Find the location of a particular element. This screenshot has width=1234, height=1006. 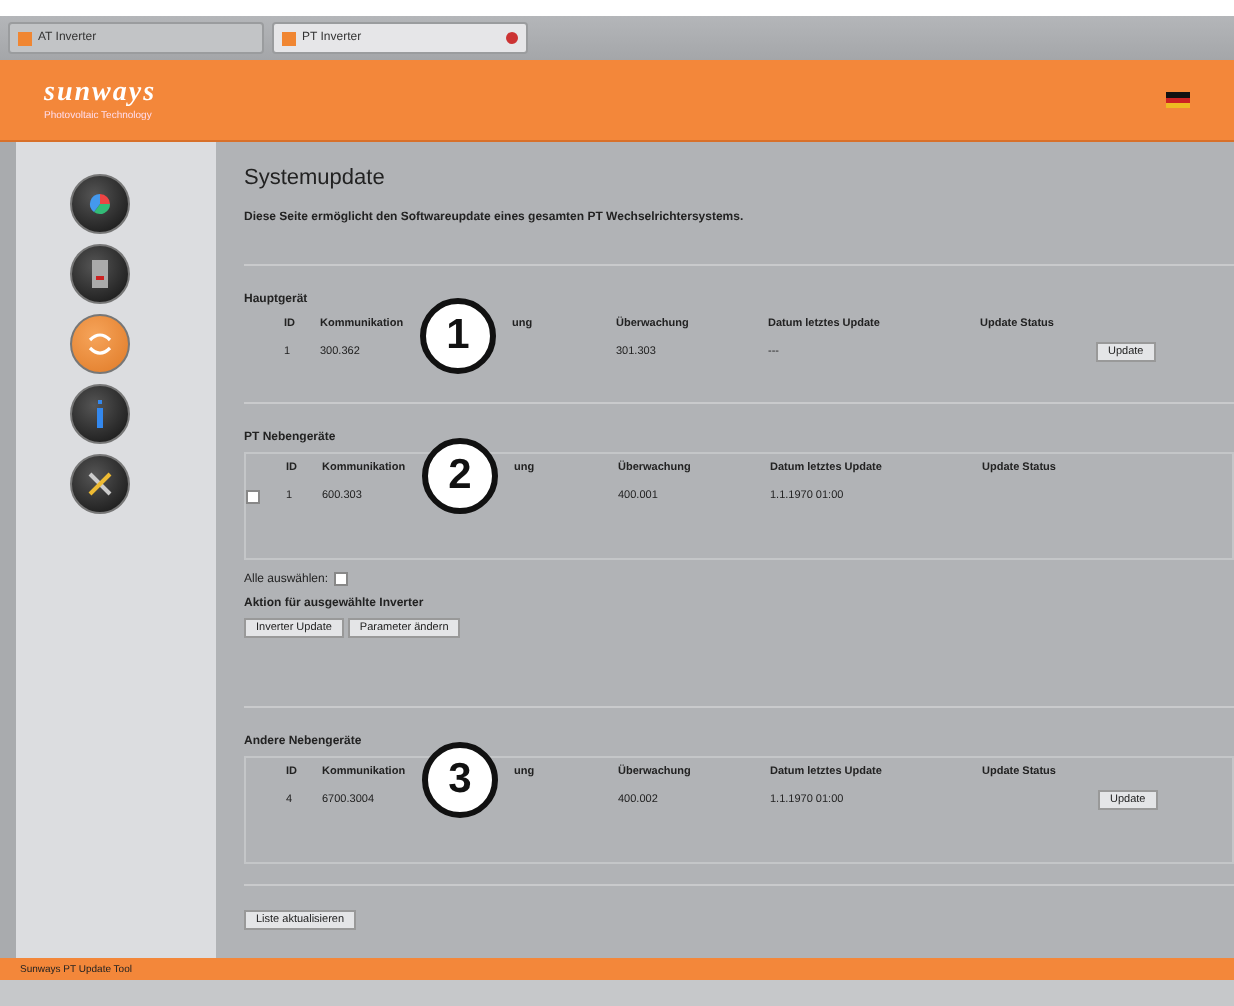

device-icon is located at coordinates (100, 274).